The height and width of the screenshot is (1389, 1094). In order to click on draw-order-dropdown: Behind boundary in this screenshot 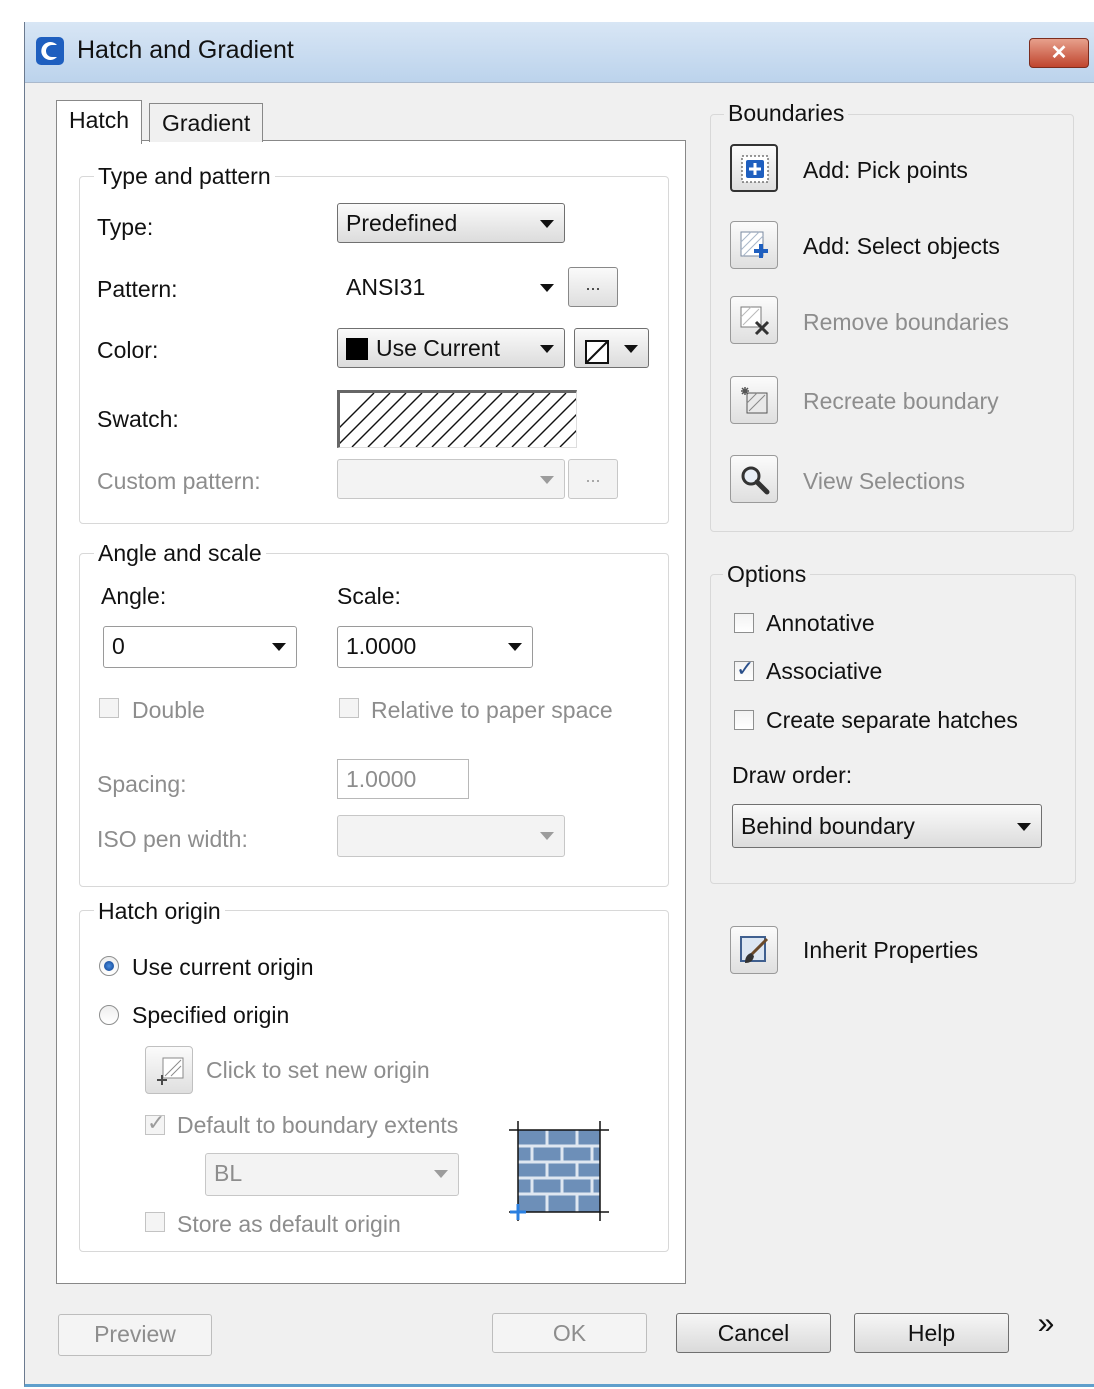, I will do `click(887, 826)`.